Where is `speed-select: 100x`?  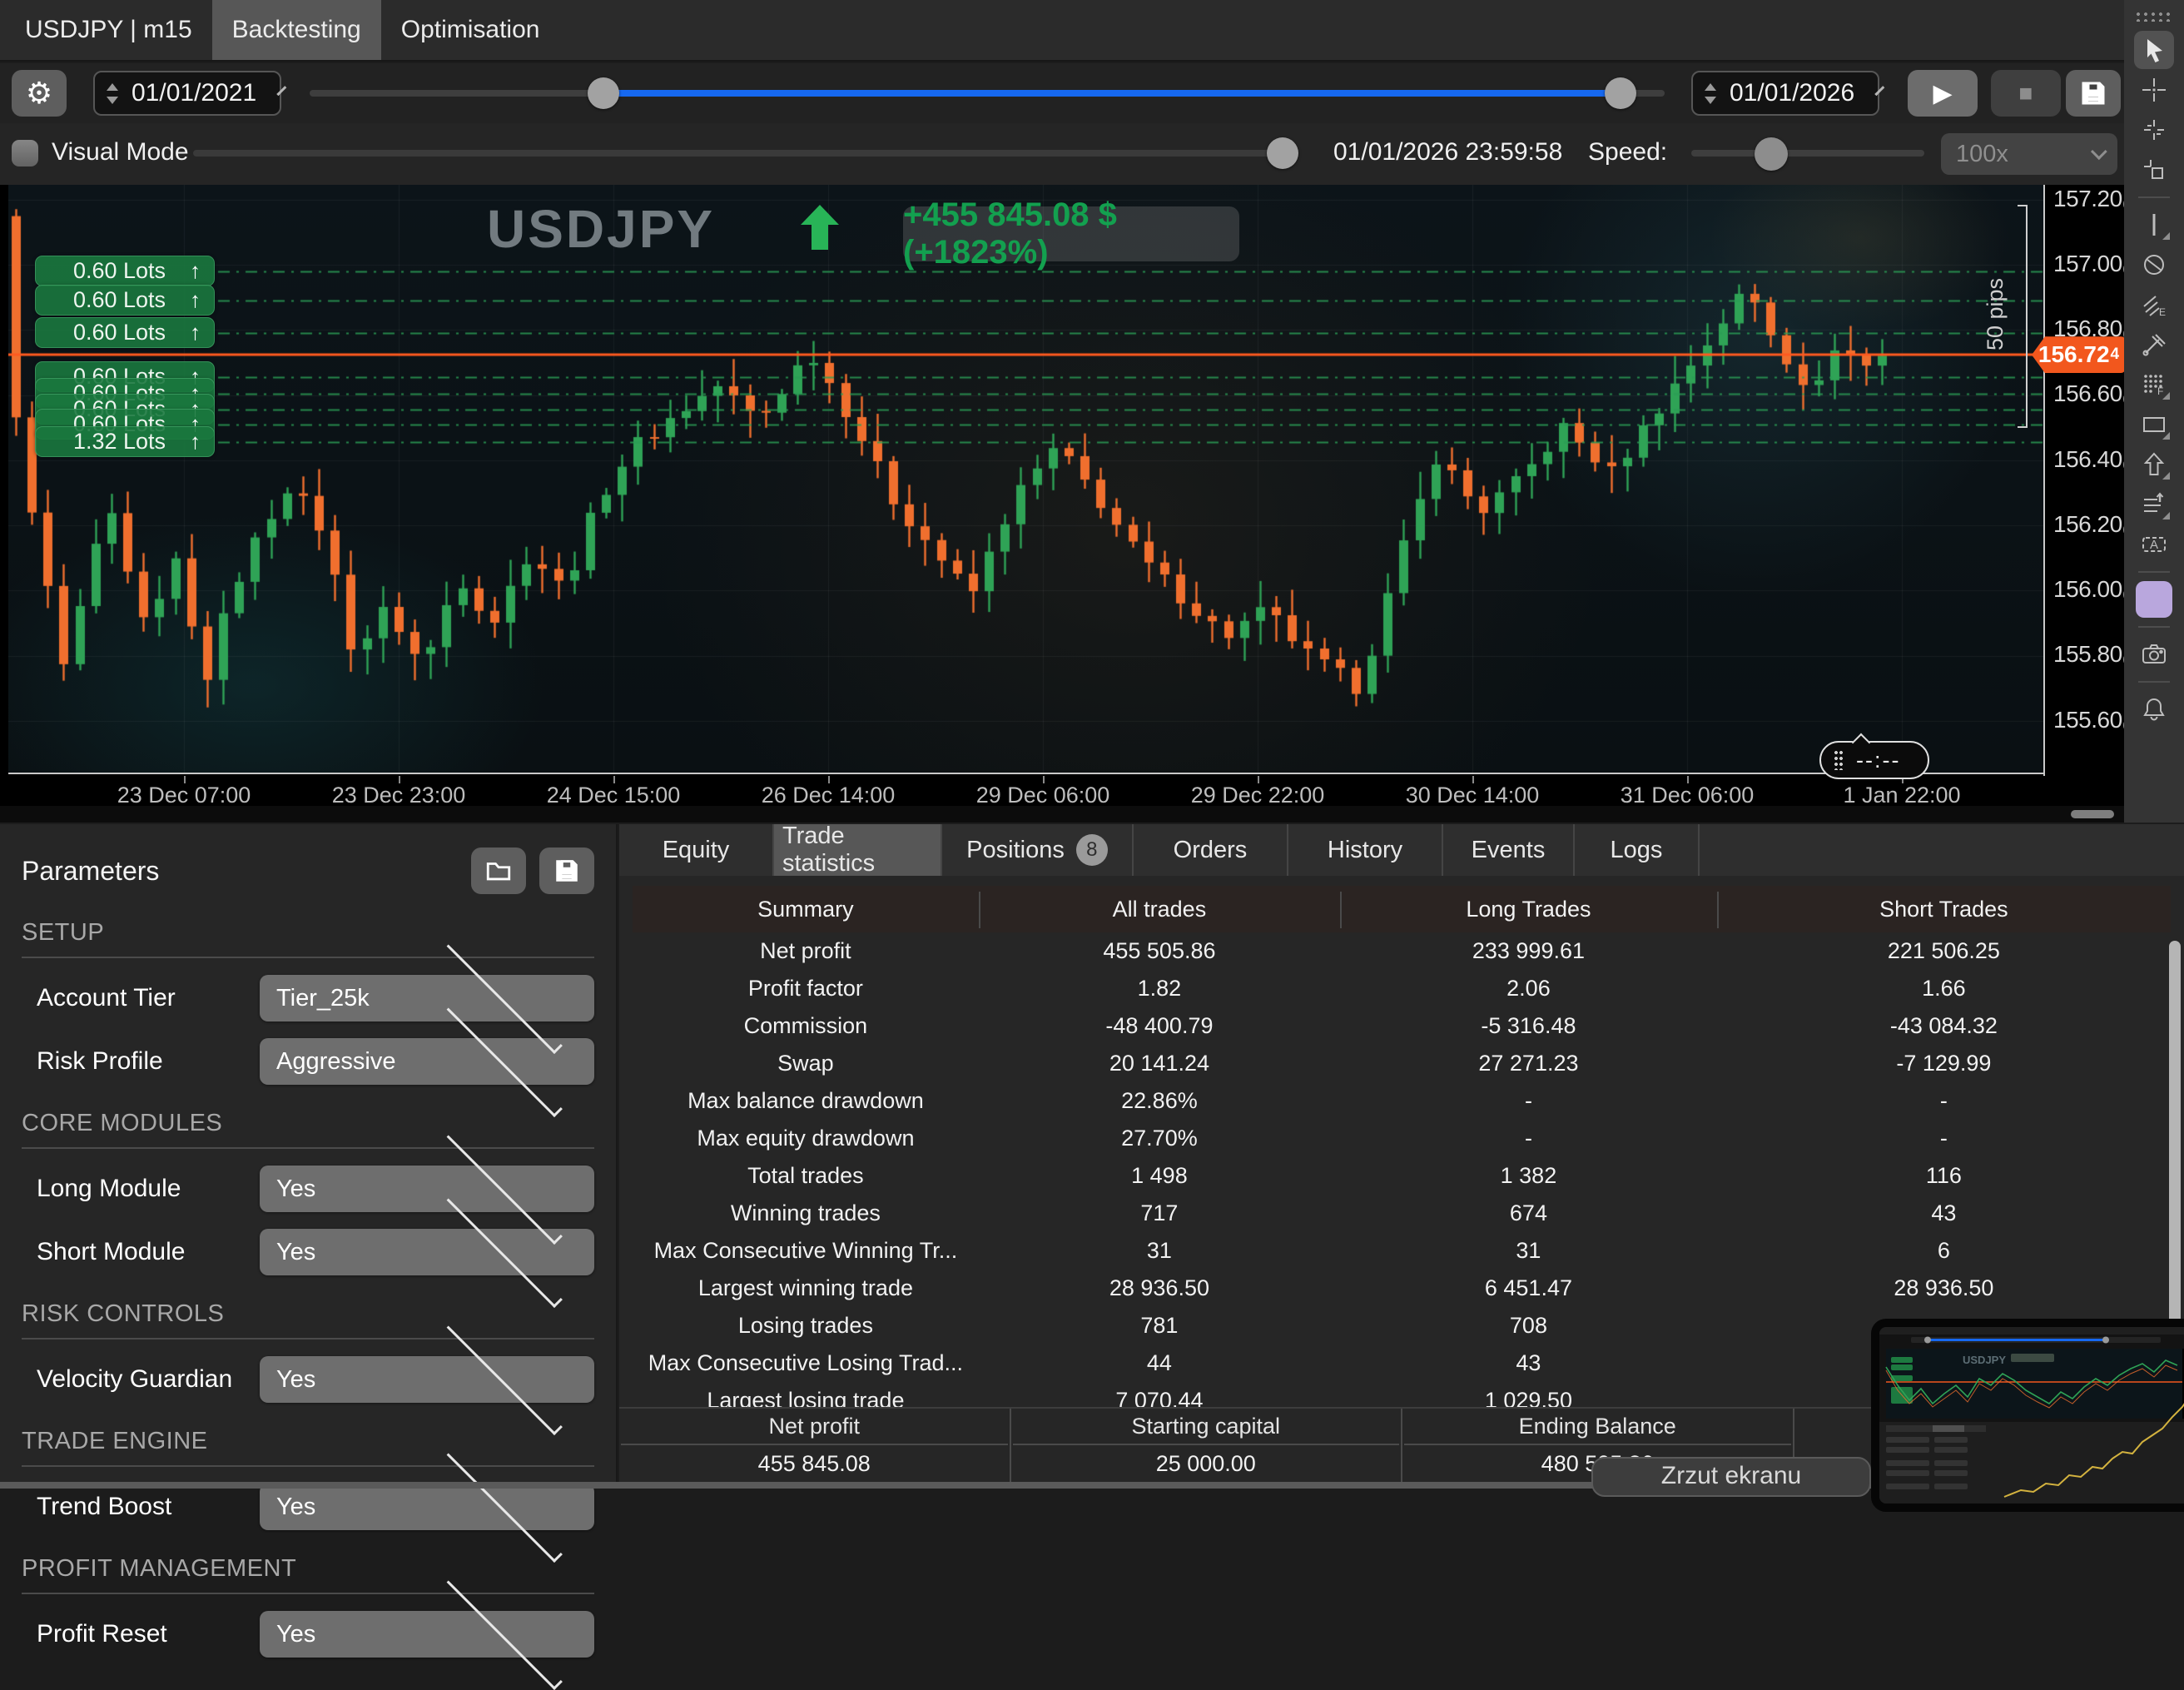
speed-select: 100x is located at coordinates (2029, 154).